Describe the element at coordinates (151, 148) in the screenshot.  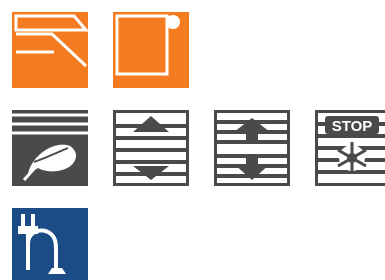
I see `blinds-up-down-icon` at that location.